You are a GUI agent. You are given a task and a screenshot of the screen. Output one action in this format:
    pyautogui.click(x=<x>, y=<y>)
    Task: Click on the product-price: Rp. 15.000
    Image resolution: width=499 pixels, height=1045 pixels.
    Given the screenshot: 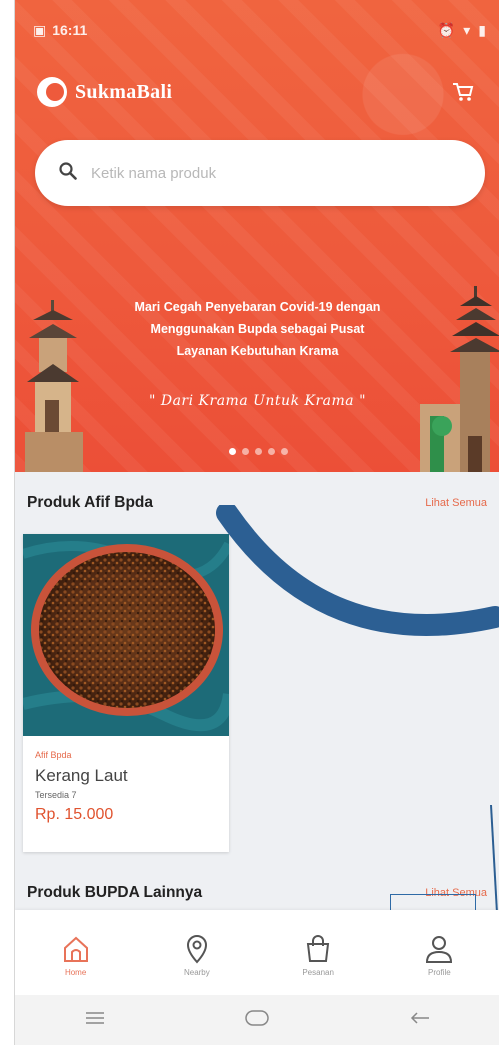 What is the action you would take?
    pyautogui.click(x=74, y=814)
    